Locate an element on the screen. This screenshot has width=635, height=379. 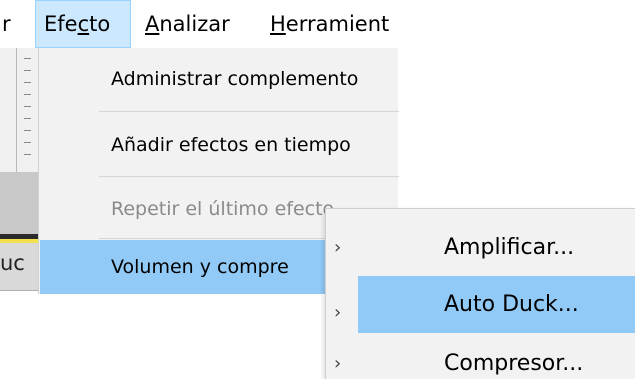
menu-item-anadir-efectos-tiempo-real: Añadir efectos en tiempo is located at coordinates (219, 145).